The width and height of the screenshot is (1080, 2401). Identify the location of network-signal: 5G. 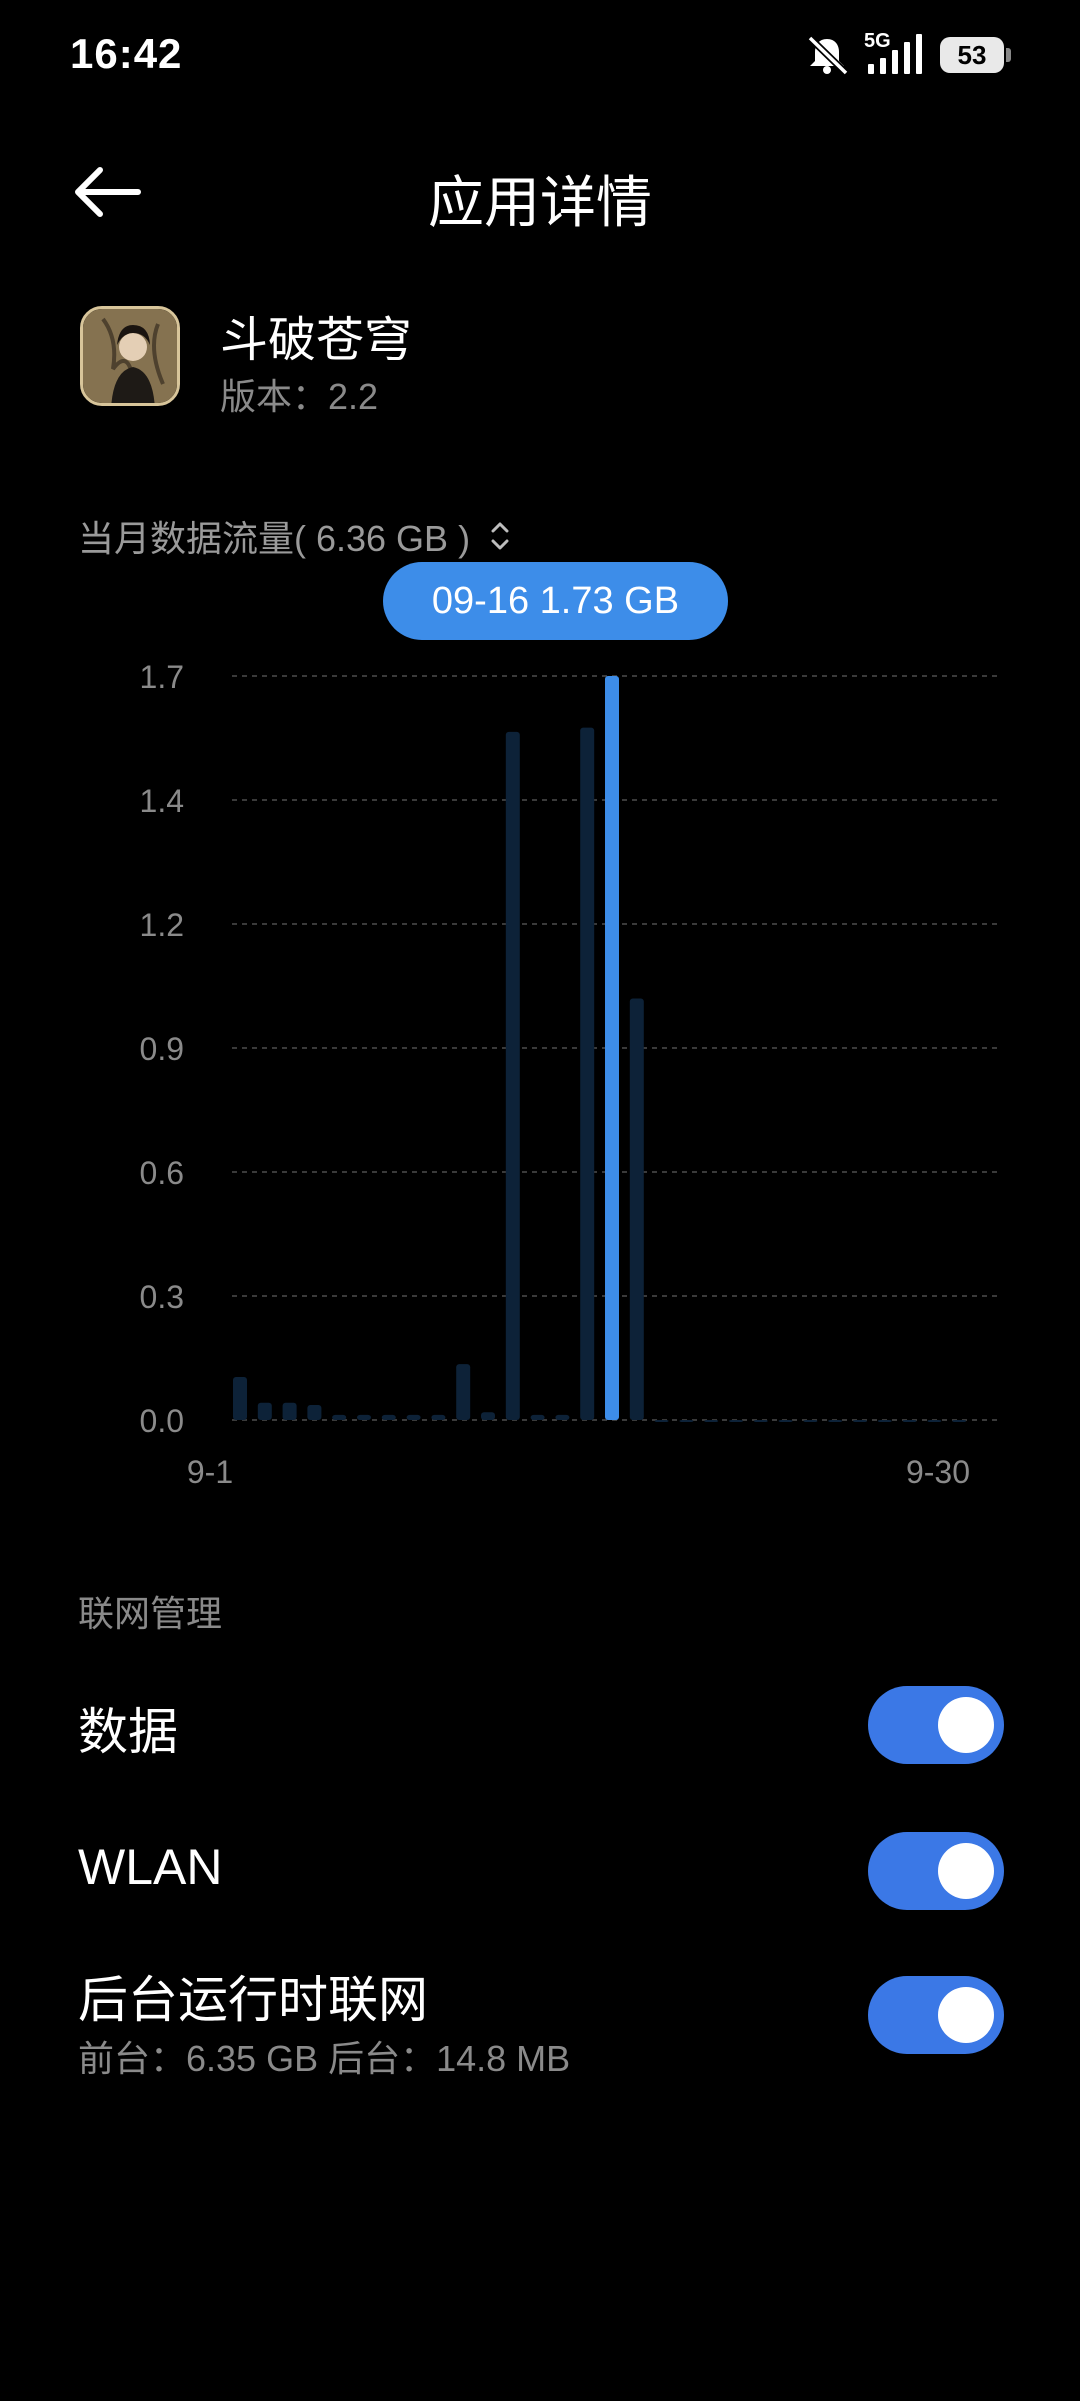
(895, 53).